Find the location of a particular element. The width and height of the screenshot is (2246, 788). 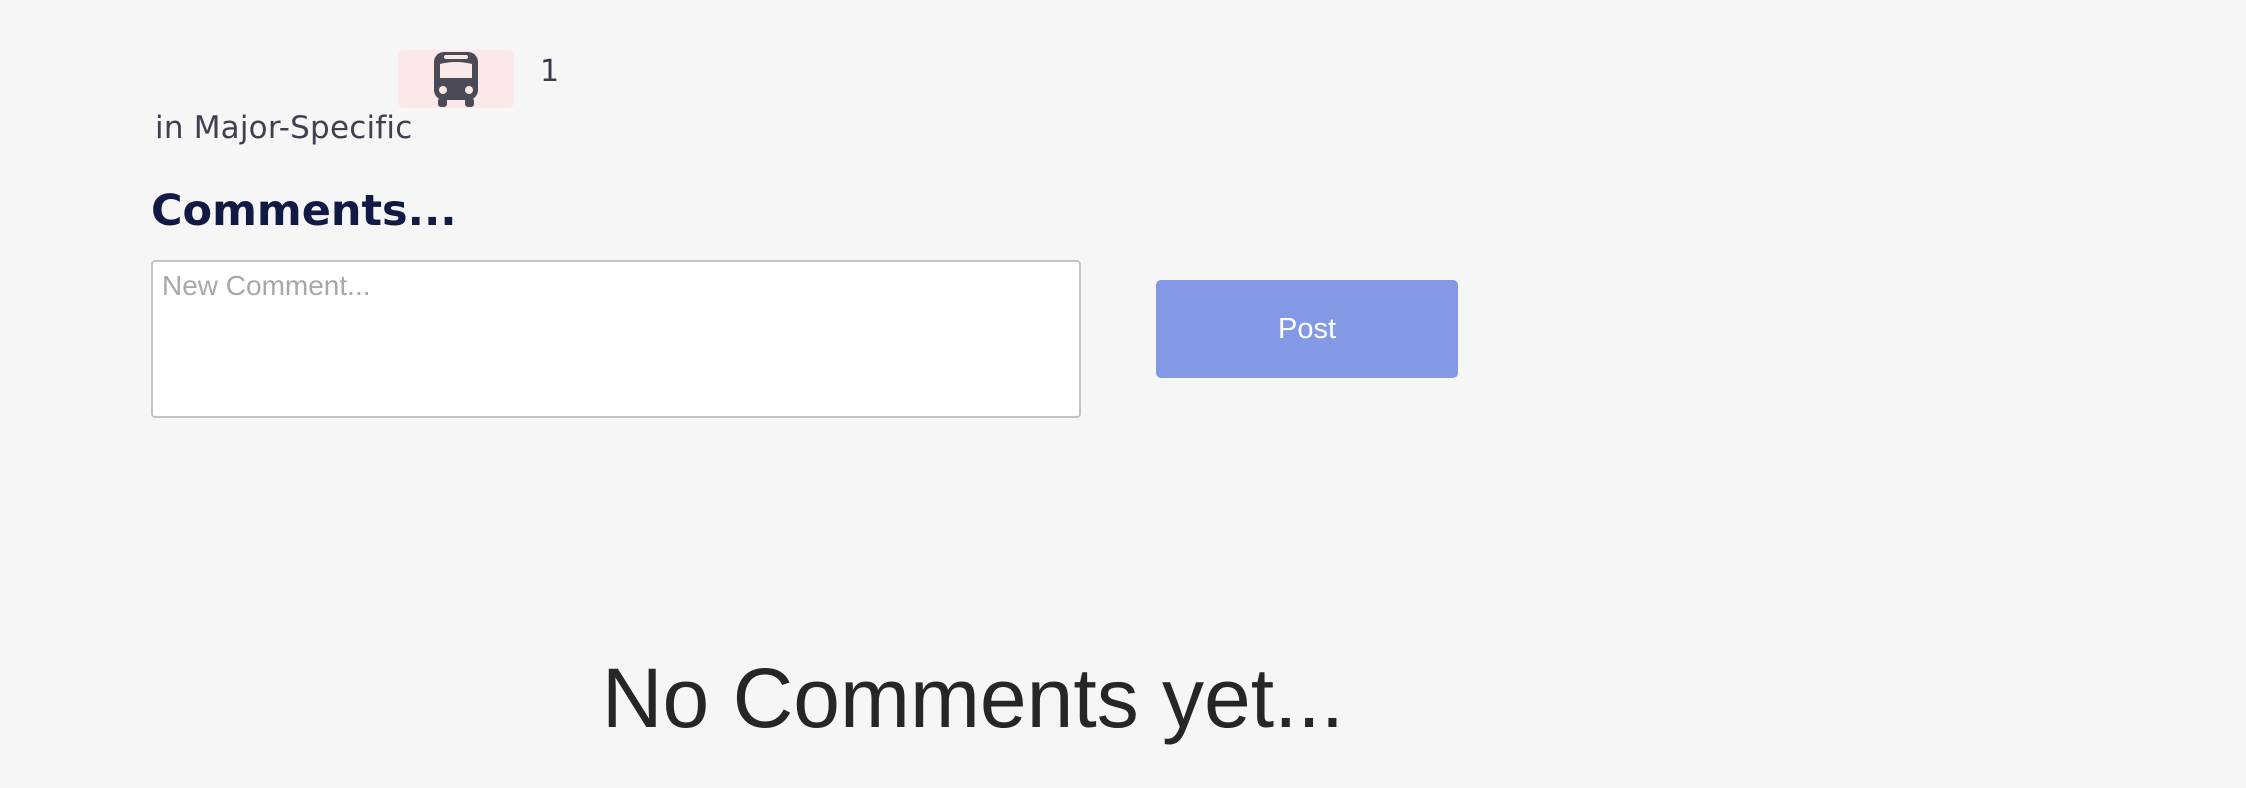

reaction-badge is located at coordinates (456, 79).